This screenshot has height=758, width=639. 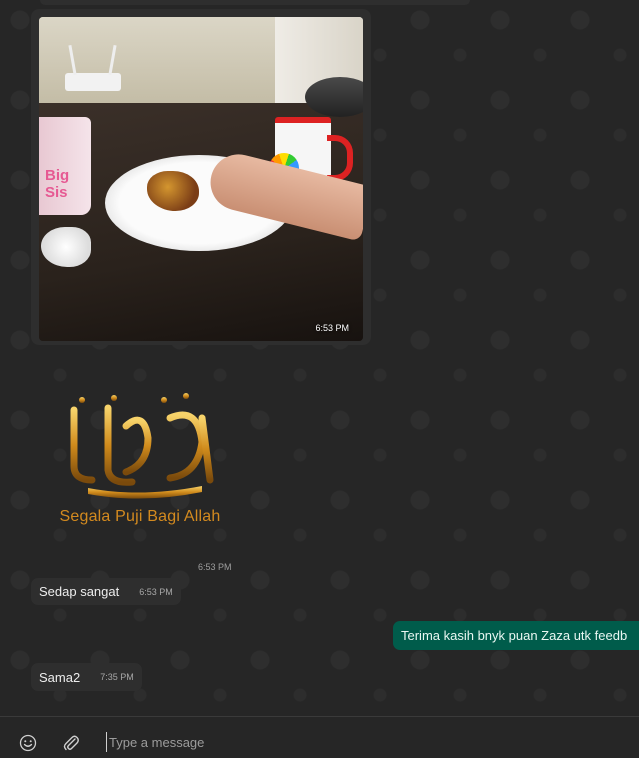 What do you see at coordinates (117, 677) in the screenshot?
I see `message-timestamp: 7:35 PM` at bounding box center [117, 677].